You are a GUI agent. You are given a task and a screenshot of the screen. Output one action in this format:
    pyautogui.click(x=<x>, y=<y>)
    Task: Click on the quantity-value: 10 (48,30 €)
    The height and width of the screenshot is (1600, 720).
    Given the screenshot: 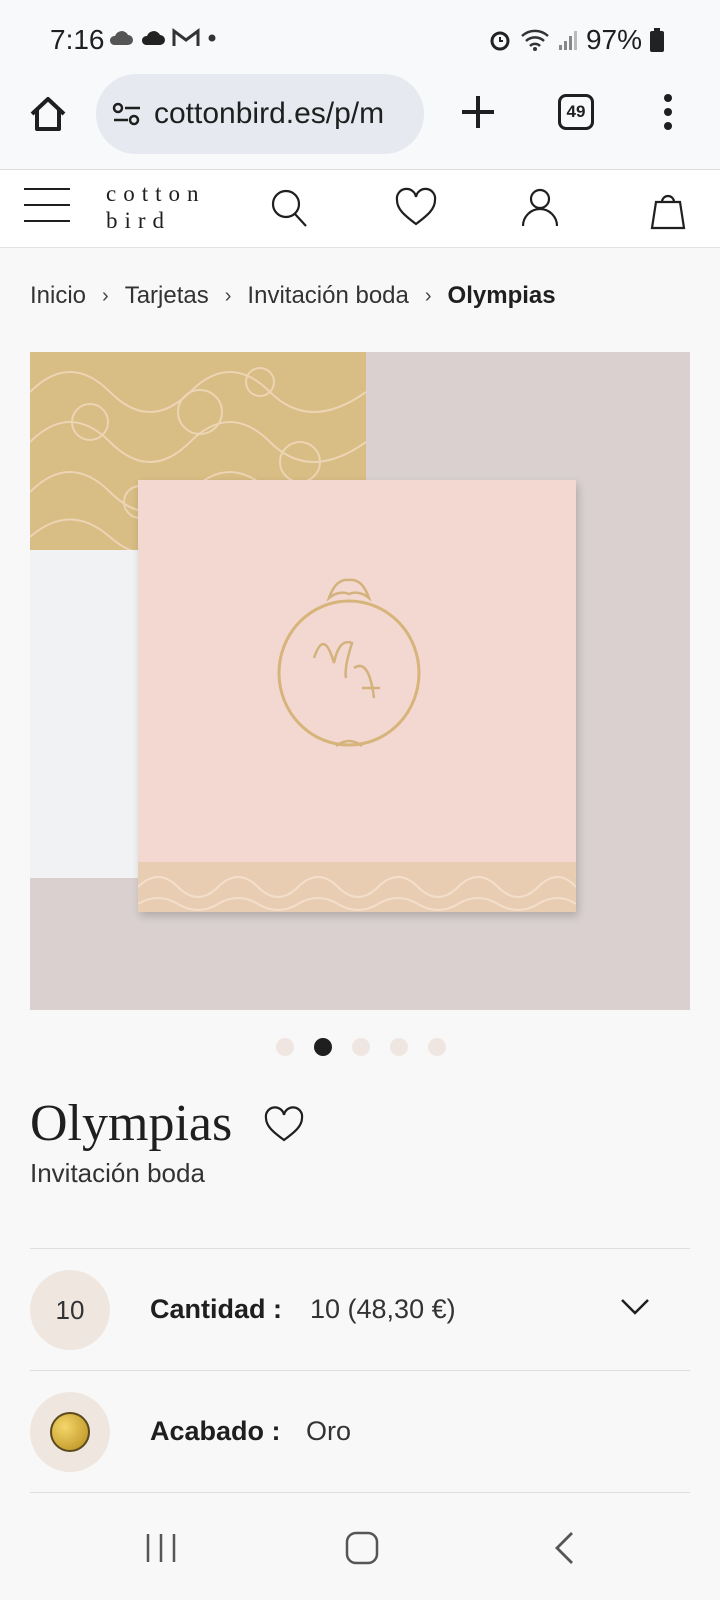 What is the action you would take?
    pyautogui.click(x=383, y=1309)
    